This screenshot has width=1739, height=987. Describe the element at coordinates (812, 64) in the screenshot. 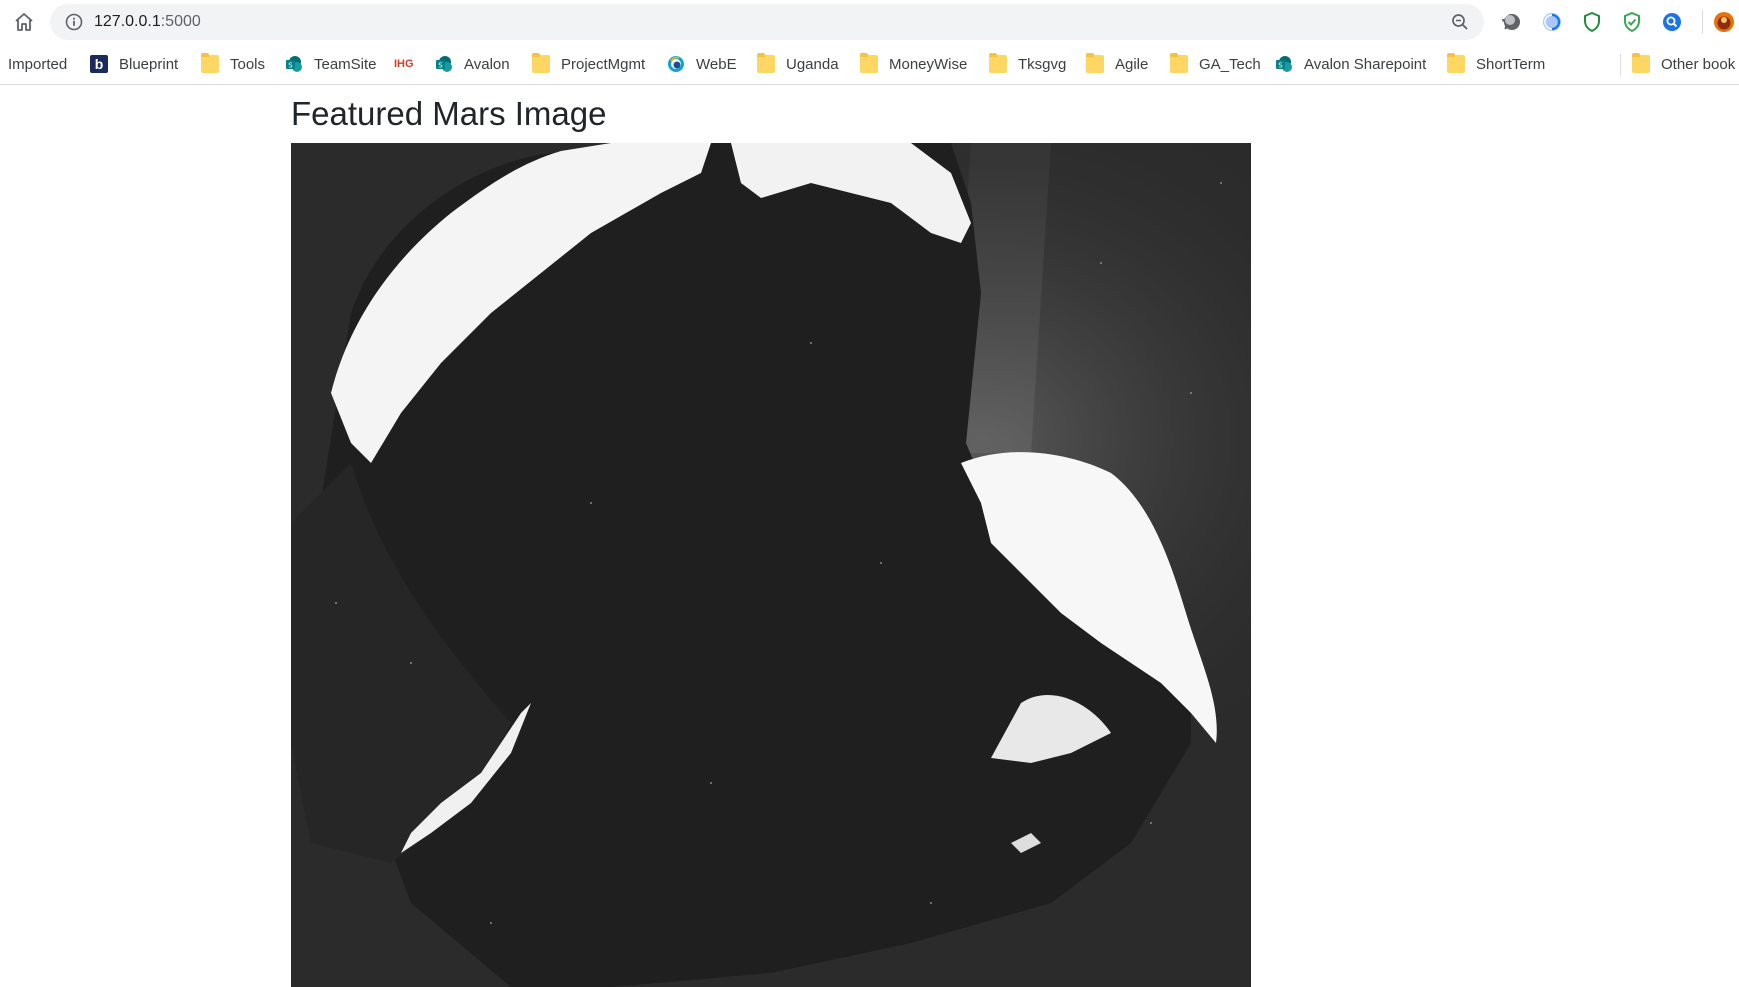

I see `bookmark-label: Uganda` at that location.